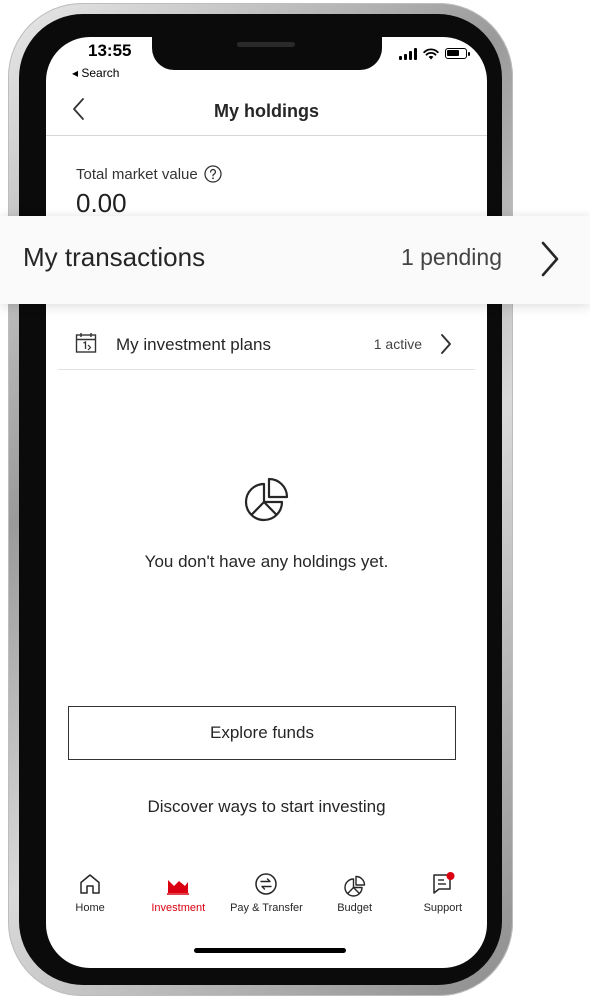  What do you see at coordinates (90, 884) in the screenshot?
I see `home-icon` at bounding box center [90, 884].